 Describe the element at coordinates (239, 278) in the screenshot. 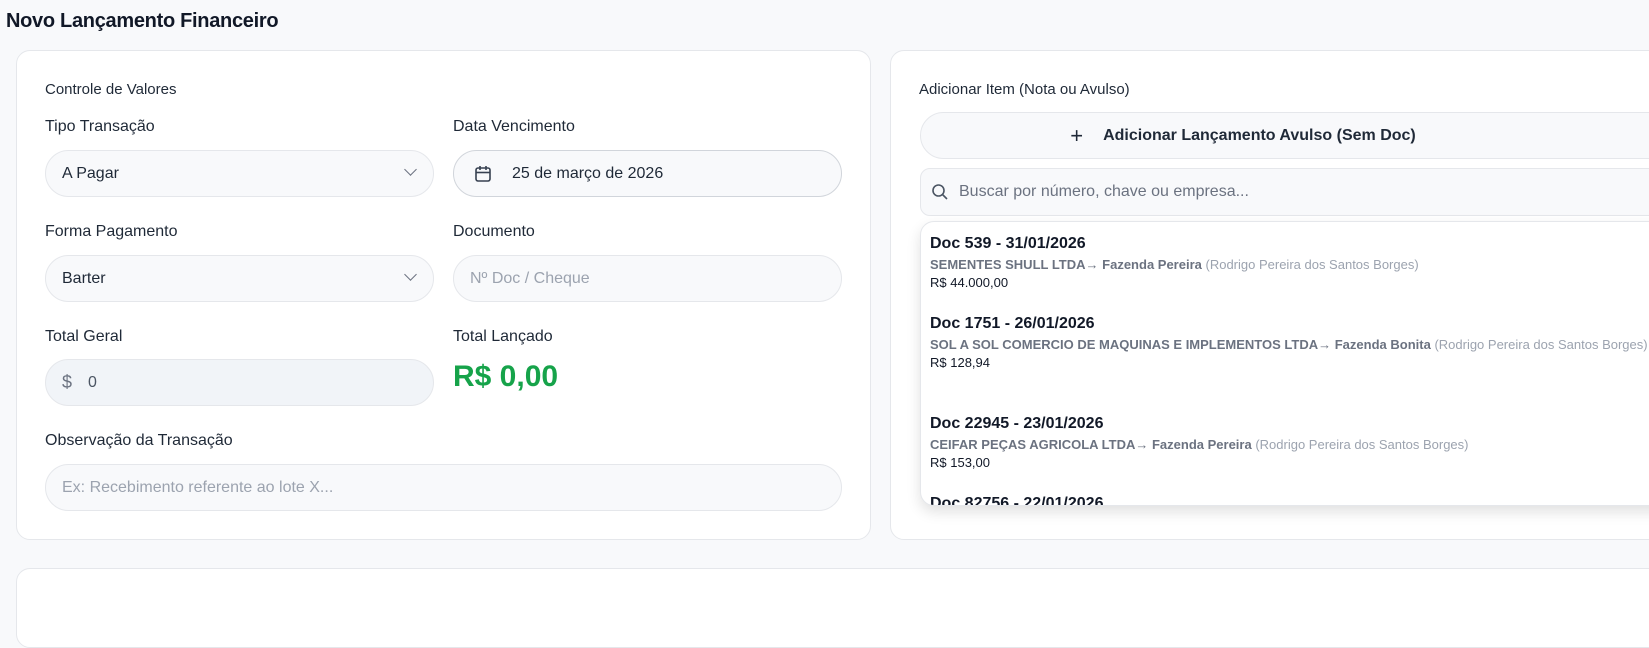

I see `forma-select: Barter` at that location.